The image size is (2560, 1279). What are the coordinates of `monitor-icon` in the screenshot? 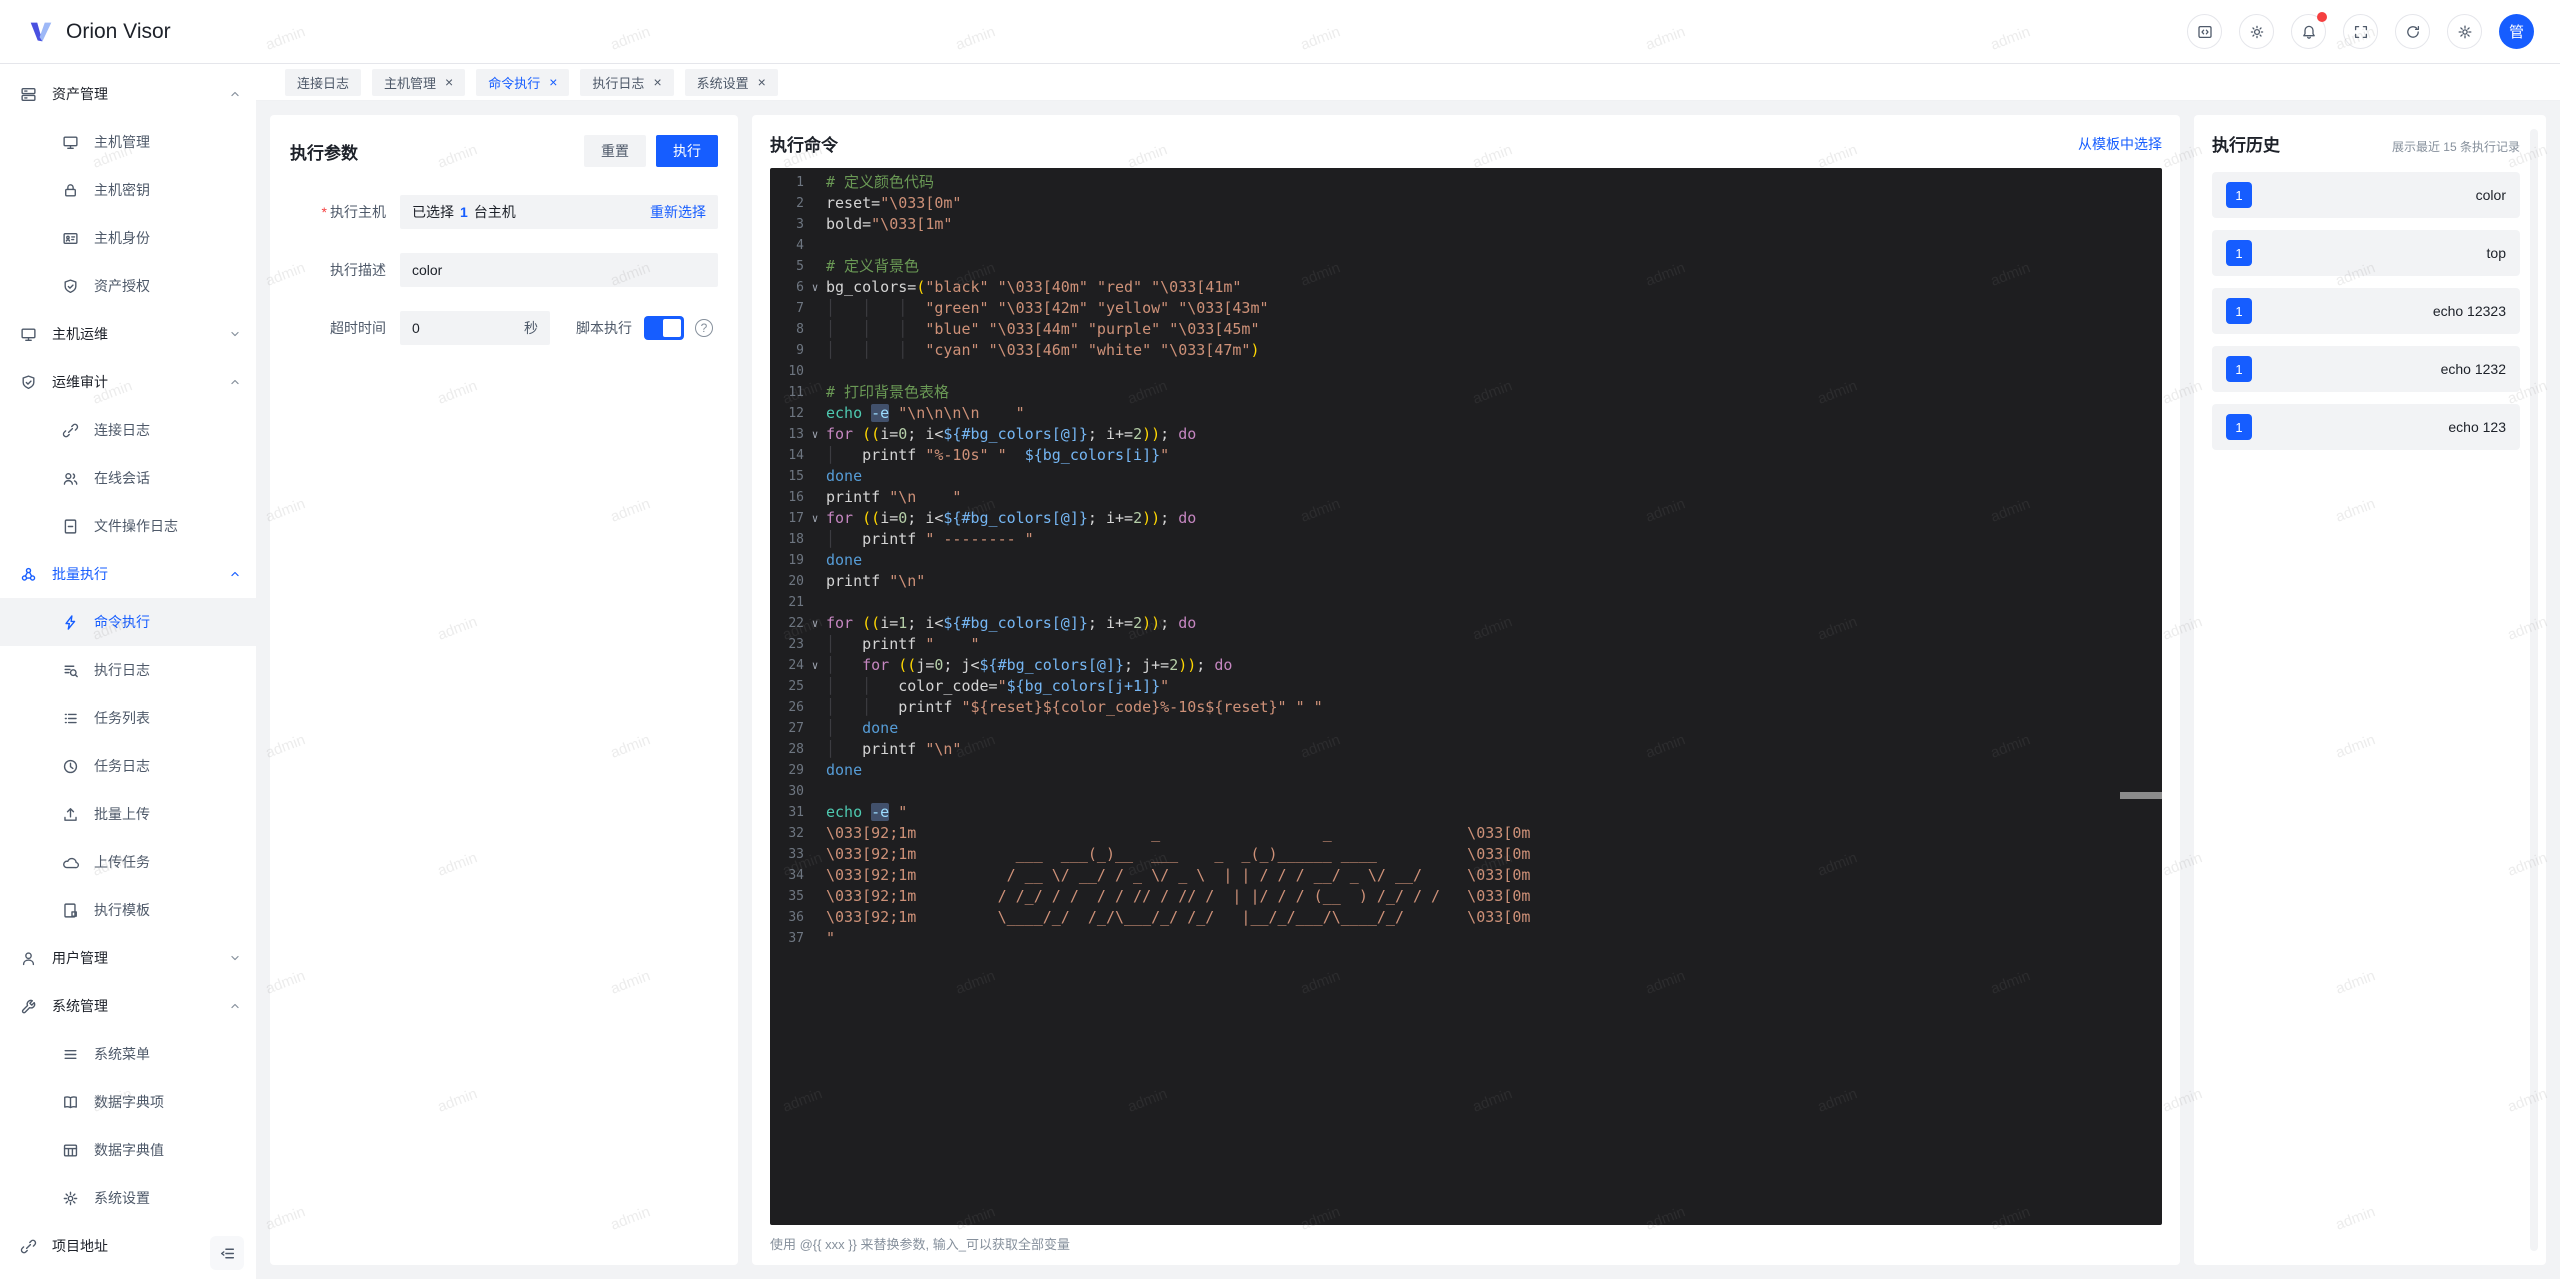 It's located at (28, 334).